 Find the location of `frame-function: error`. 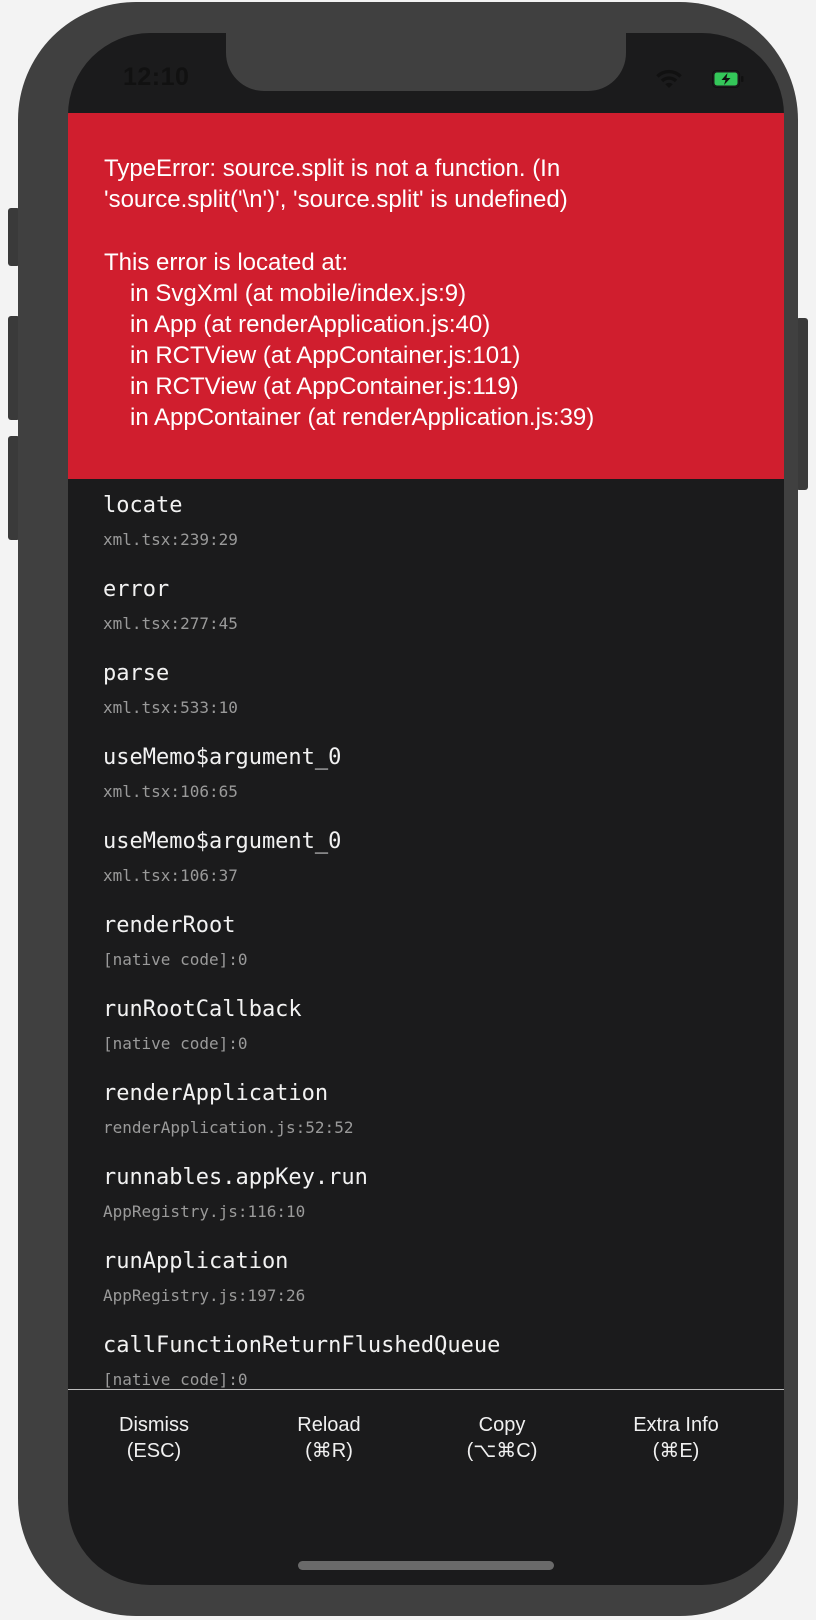

frame-function: error is located at coordinates (136, 589).